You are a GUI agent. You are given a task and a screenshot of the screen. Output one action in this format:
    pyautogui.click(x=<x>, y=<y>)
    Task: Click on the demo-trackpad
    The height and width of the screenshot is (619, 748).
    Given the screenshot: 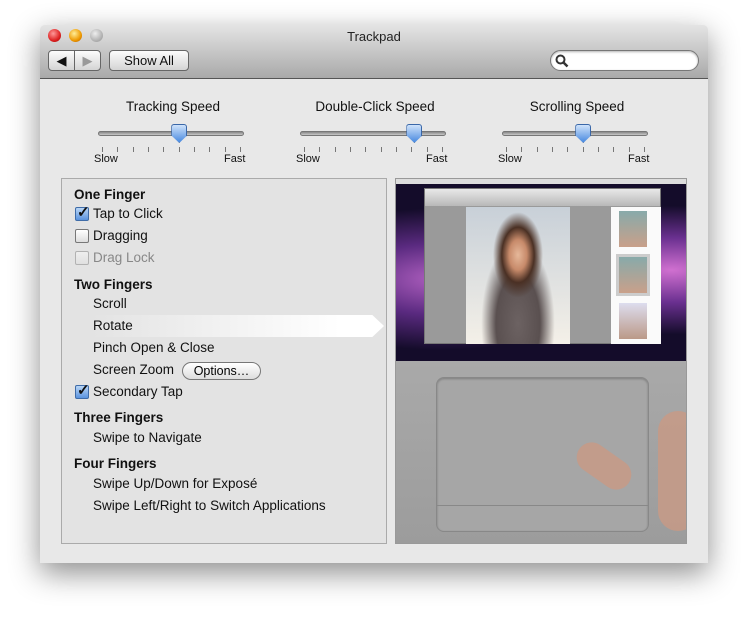 What is the action you would take?
    pyautogui.click(x=542, y=454)
    